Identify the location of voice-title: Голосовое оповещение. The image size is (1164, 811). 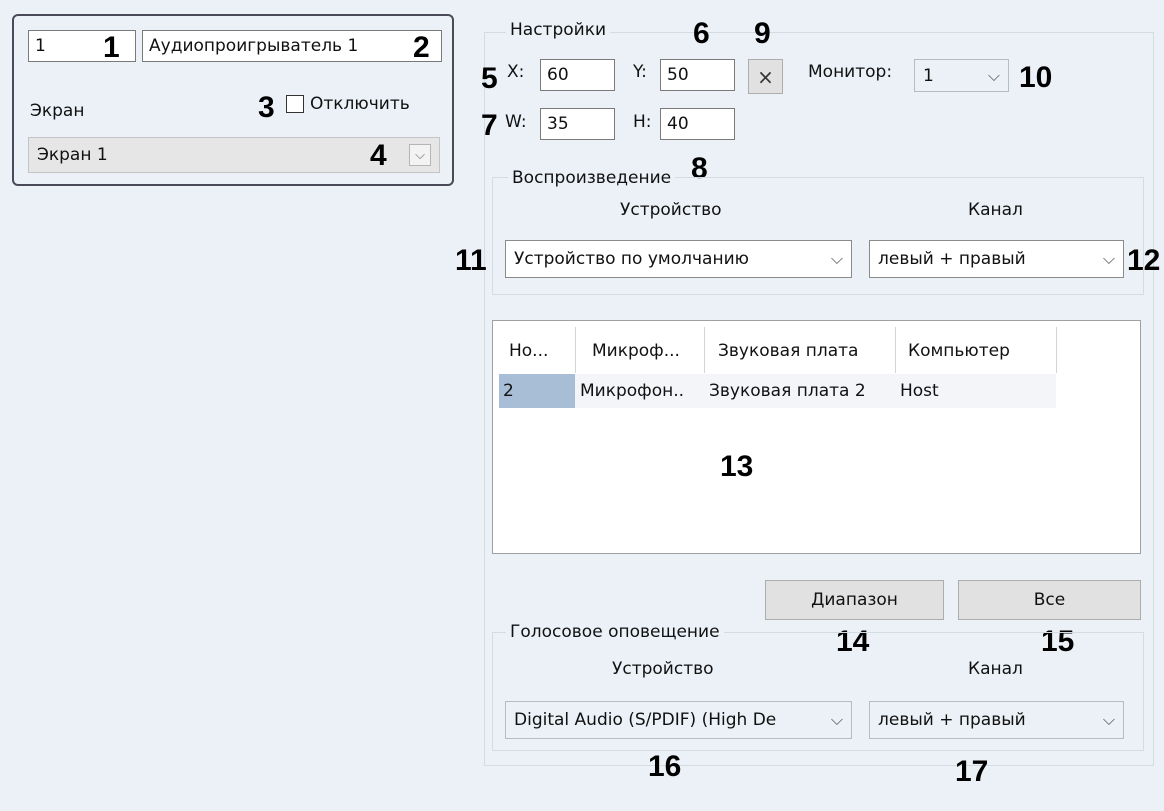
(615, 632).